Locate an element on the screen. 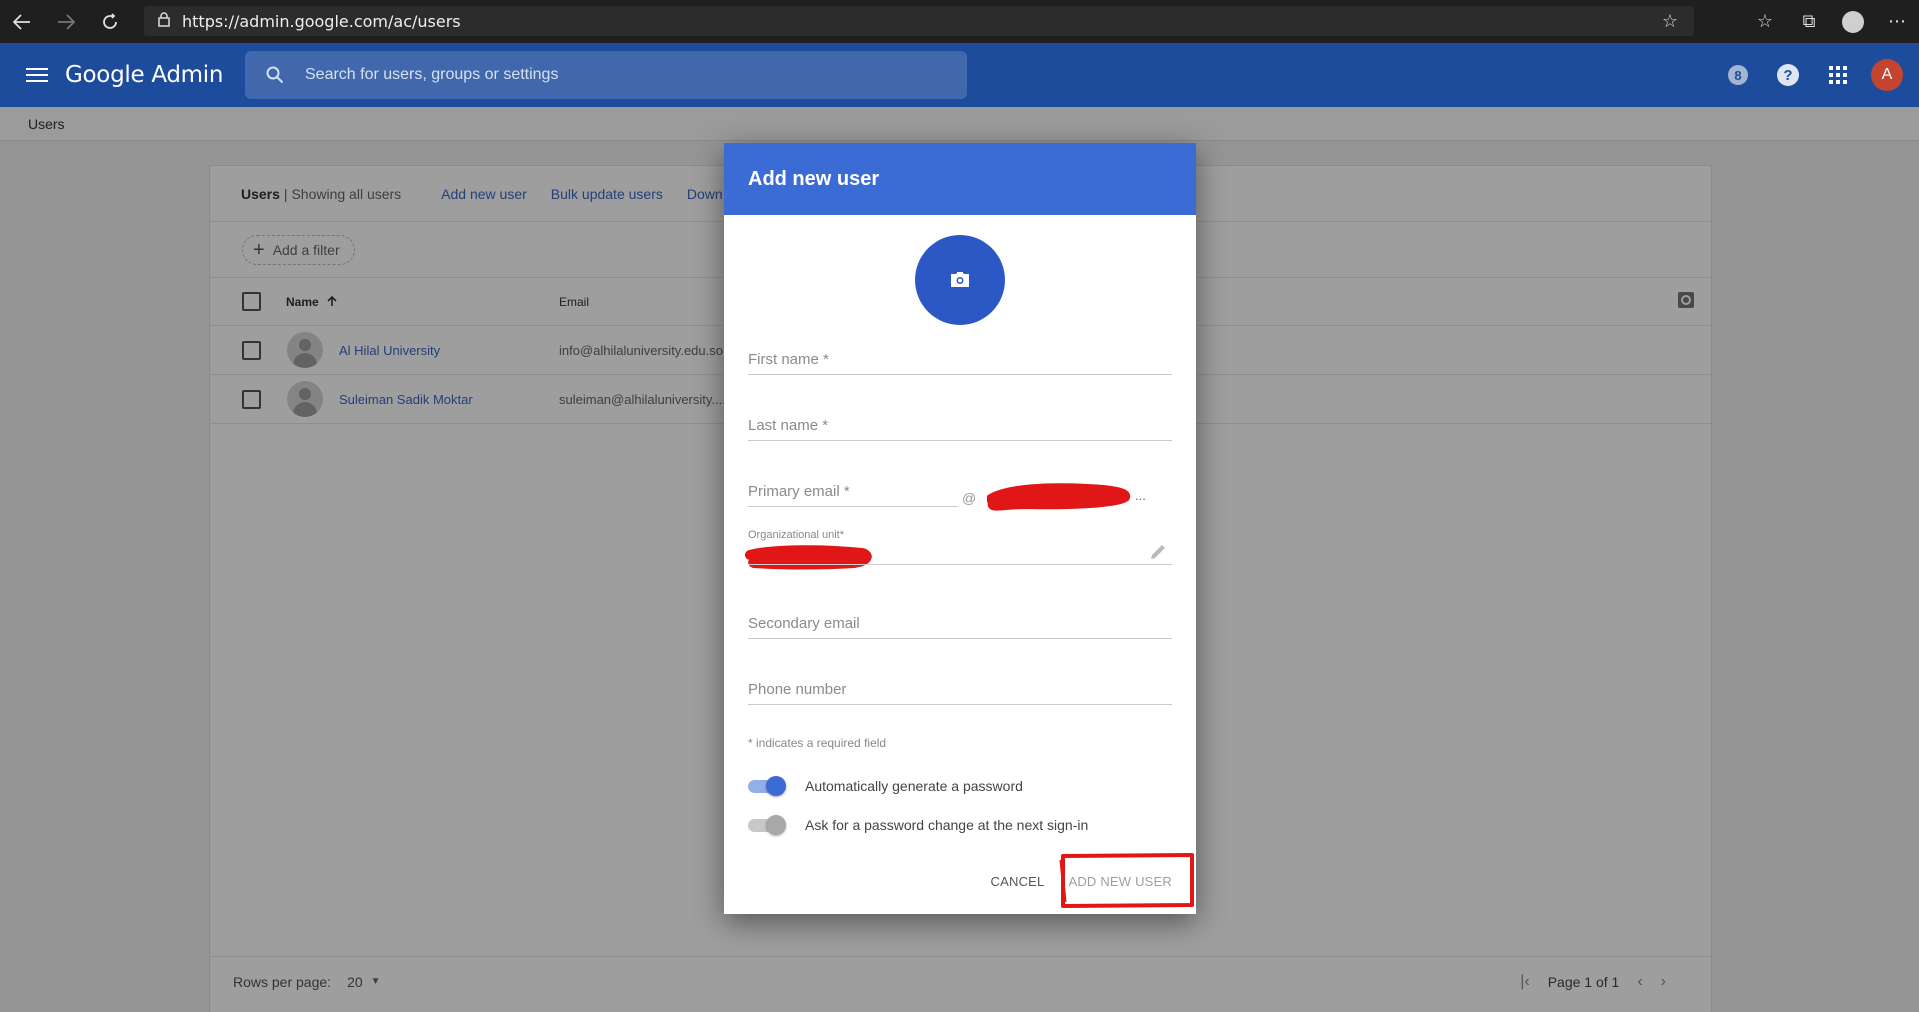  header-actions: 8 ? A is located at coordinates (1816, 75).